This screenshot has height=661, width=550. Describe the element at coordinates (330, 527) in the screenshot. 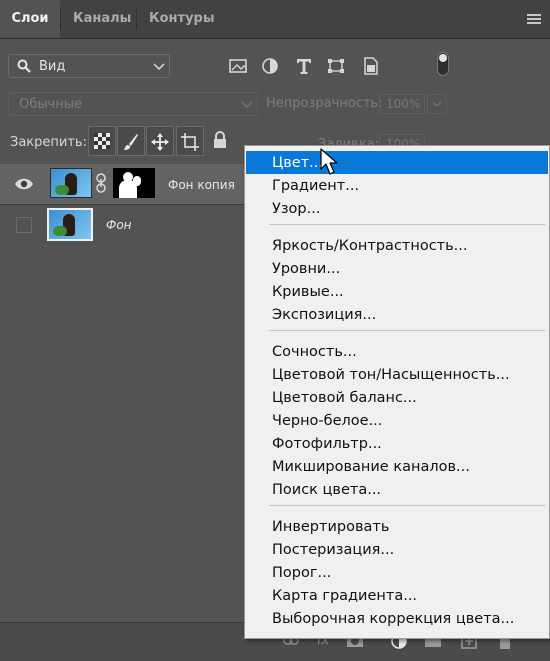

I see `menu-item: Инвертировать` at that location.